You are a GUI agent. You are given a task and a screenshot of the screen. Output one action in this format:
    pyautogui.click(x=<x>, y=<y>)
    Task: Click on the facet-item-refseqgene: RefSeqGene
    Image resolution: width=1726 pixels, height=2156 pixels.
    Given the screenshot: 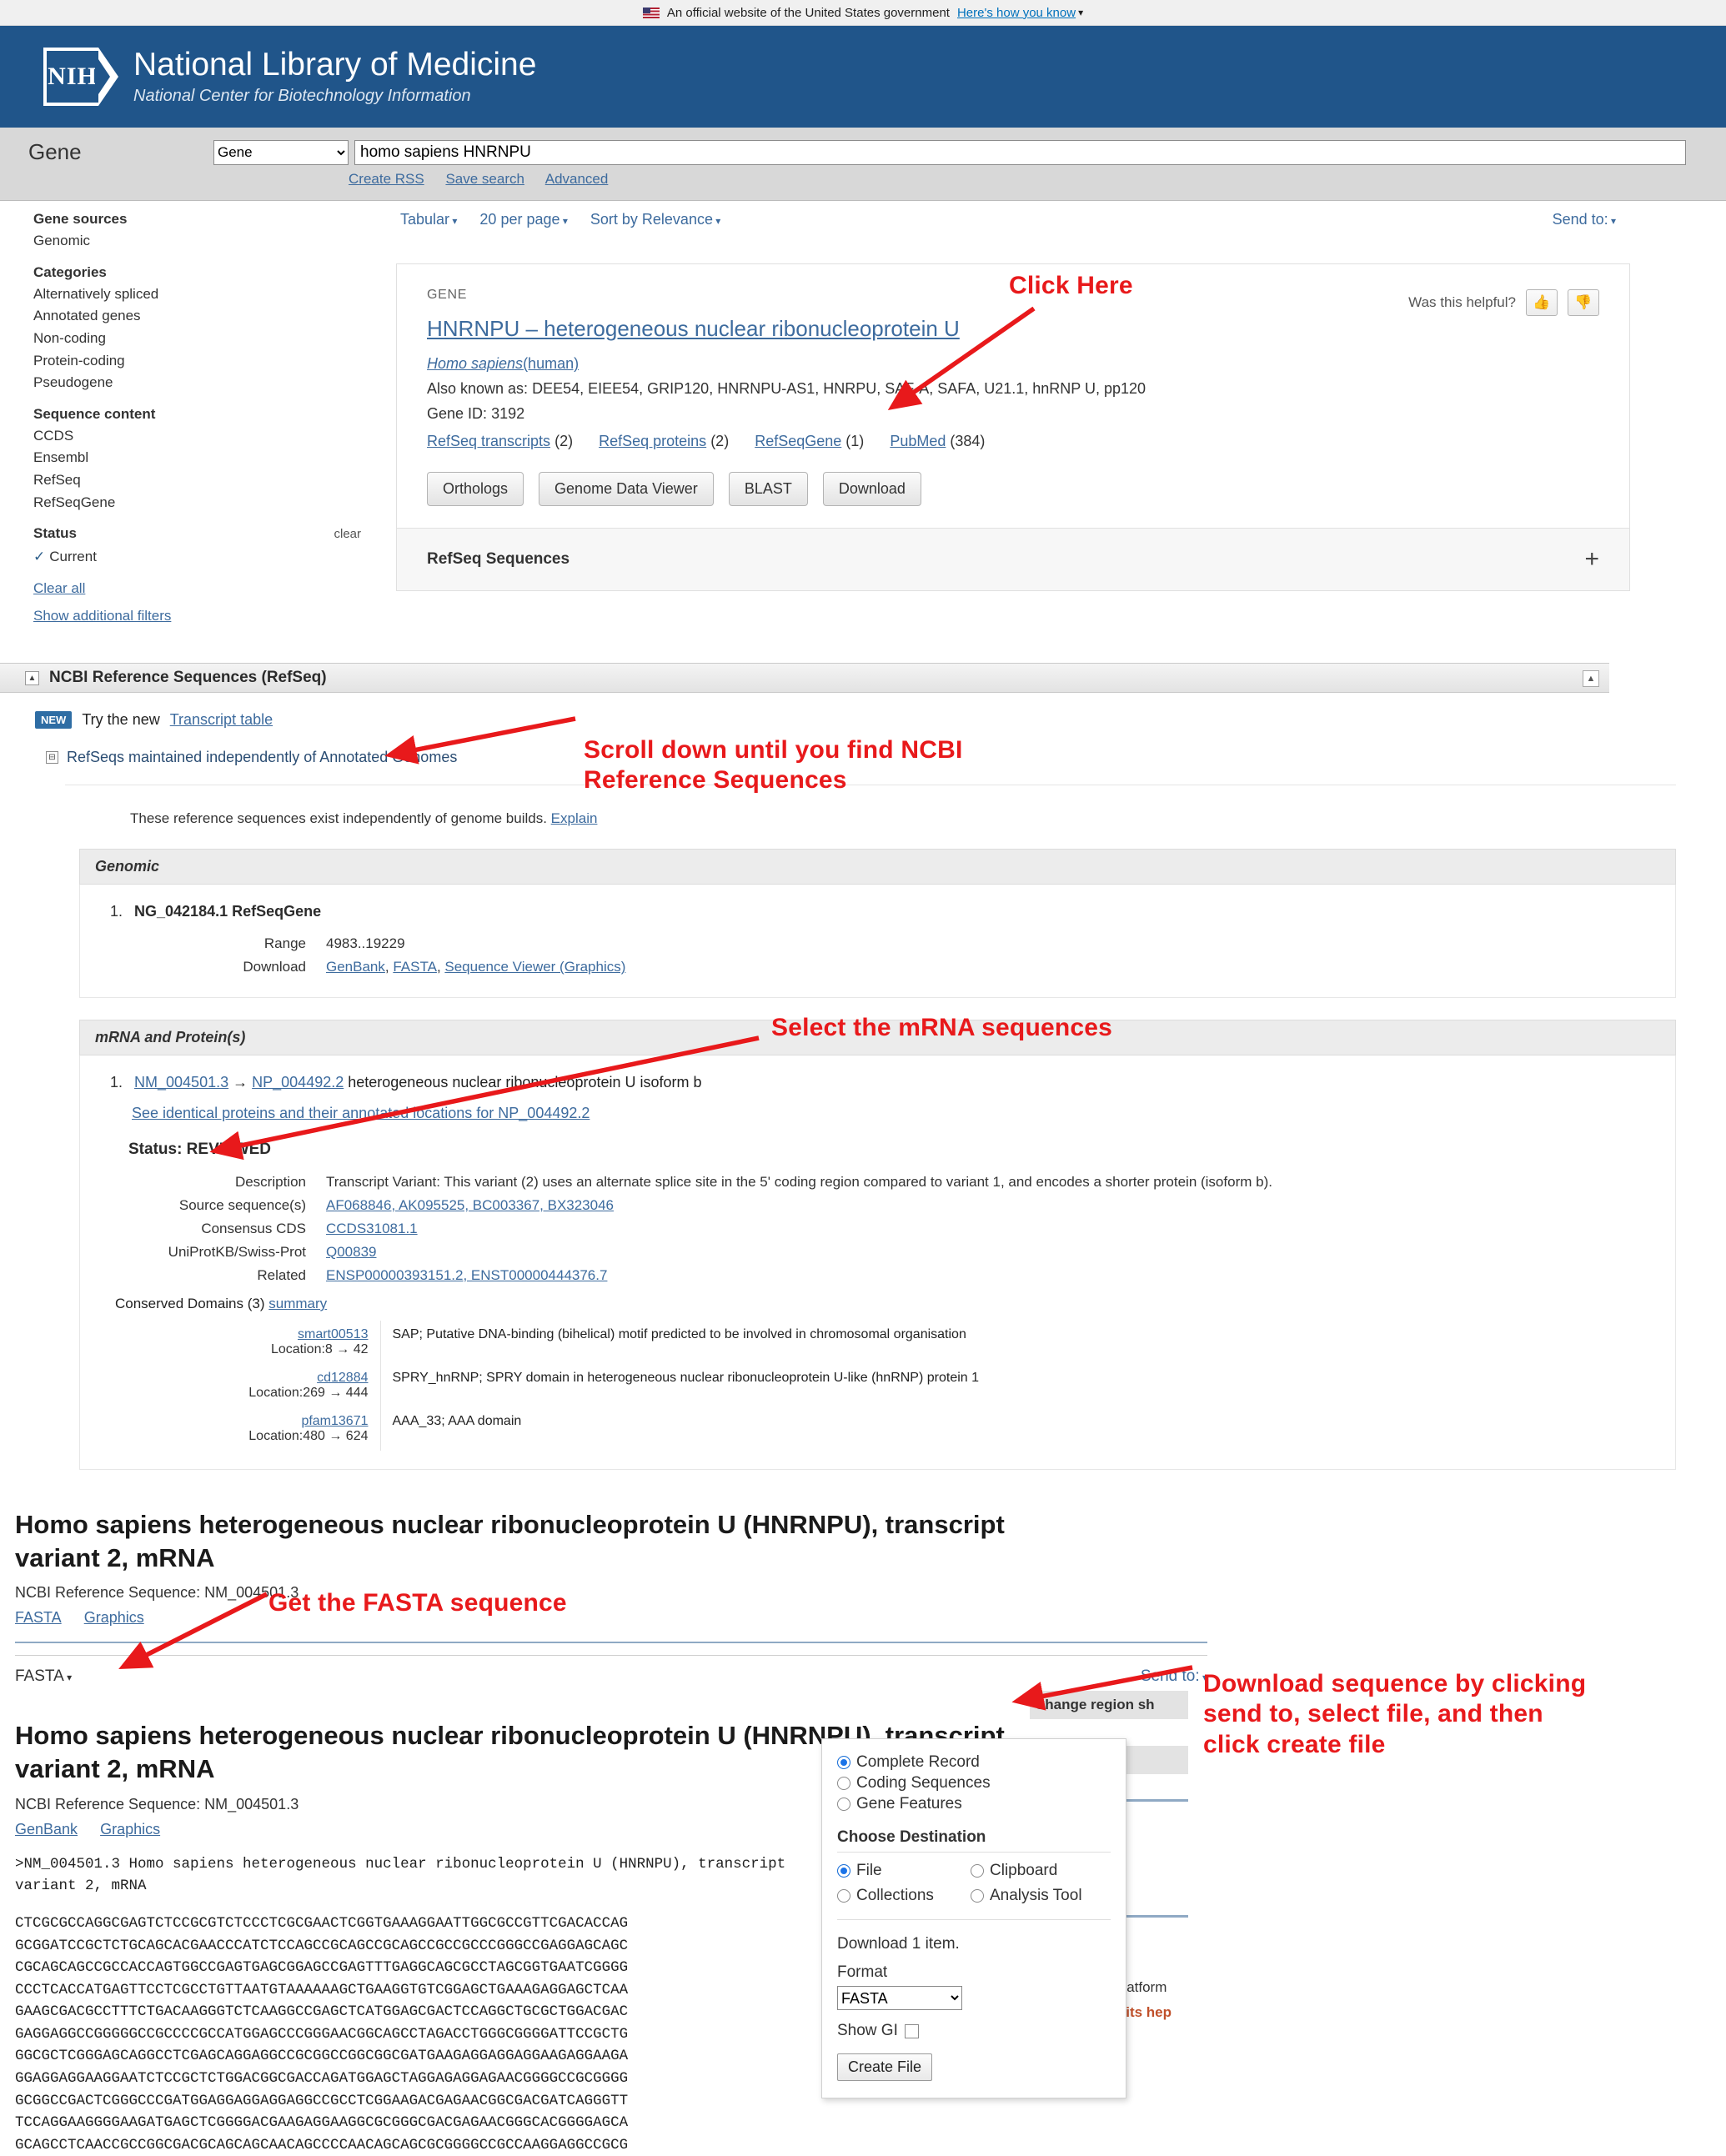 What is the action you would take?
    pyautogui.click(x=206, y=503)
    